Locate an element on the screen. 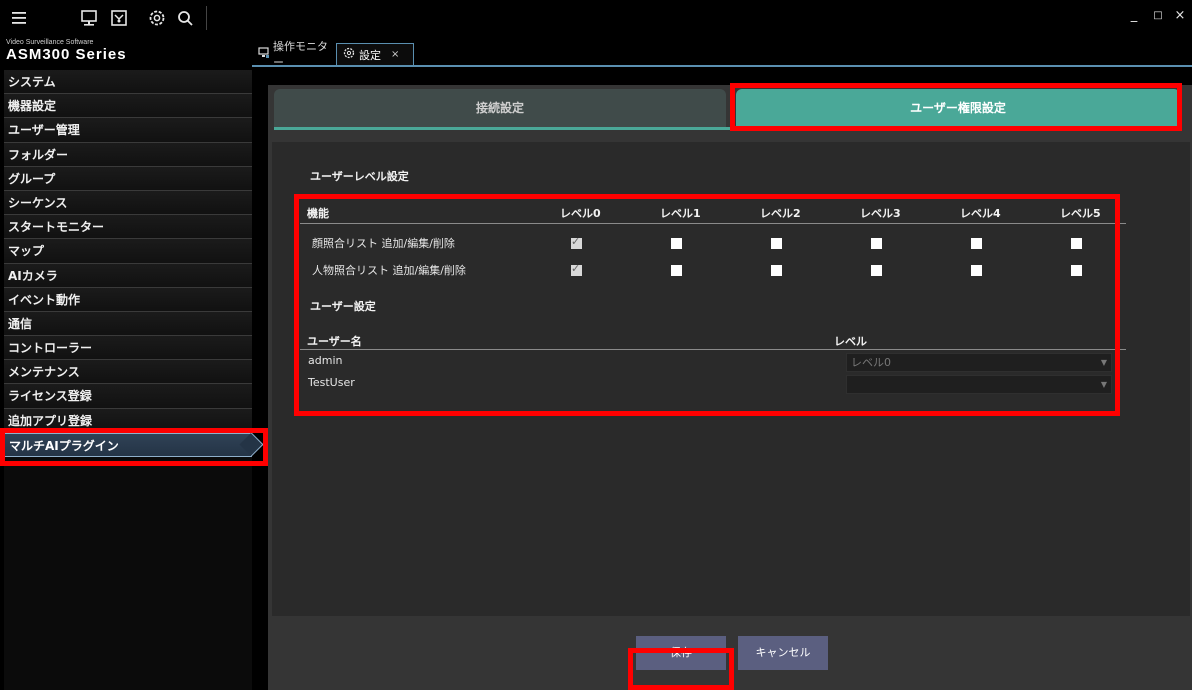  column-header-username: ユーザー名 is located at coordinates (334, 341).